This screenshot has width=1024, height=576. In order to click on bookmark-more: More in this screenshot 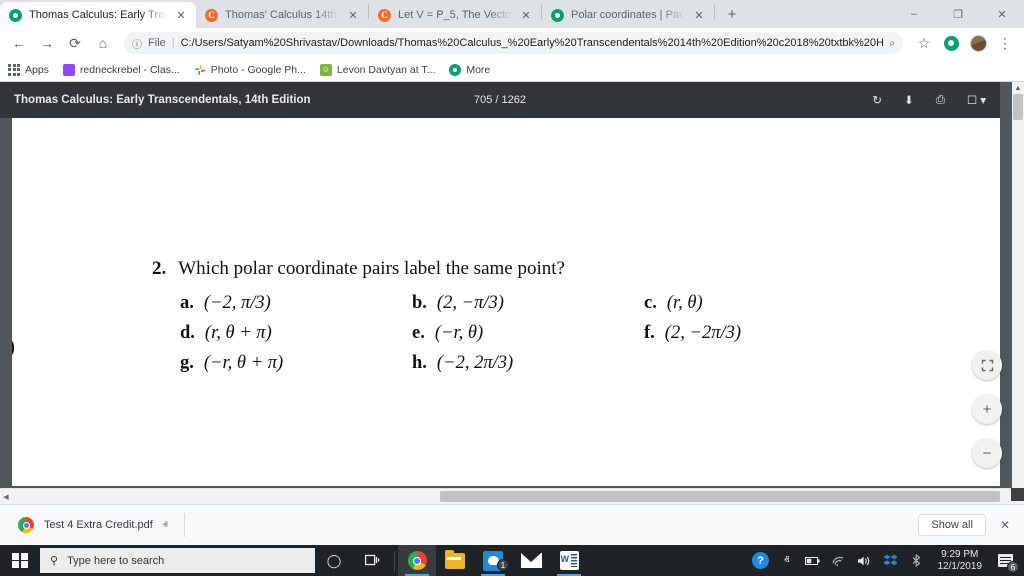, I will do `click(469, 69)`.